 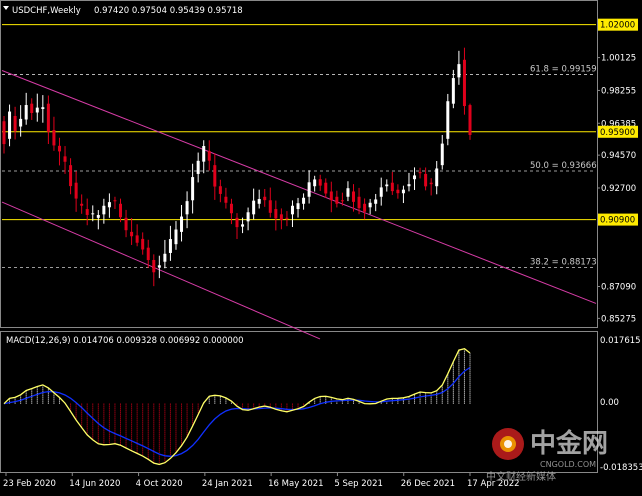 What do you see at coordinates (521, 476) in the screenshot?
I see `watermark-tagline: 中文财经新媒体` at bounding box center [521, 476].